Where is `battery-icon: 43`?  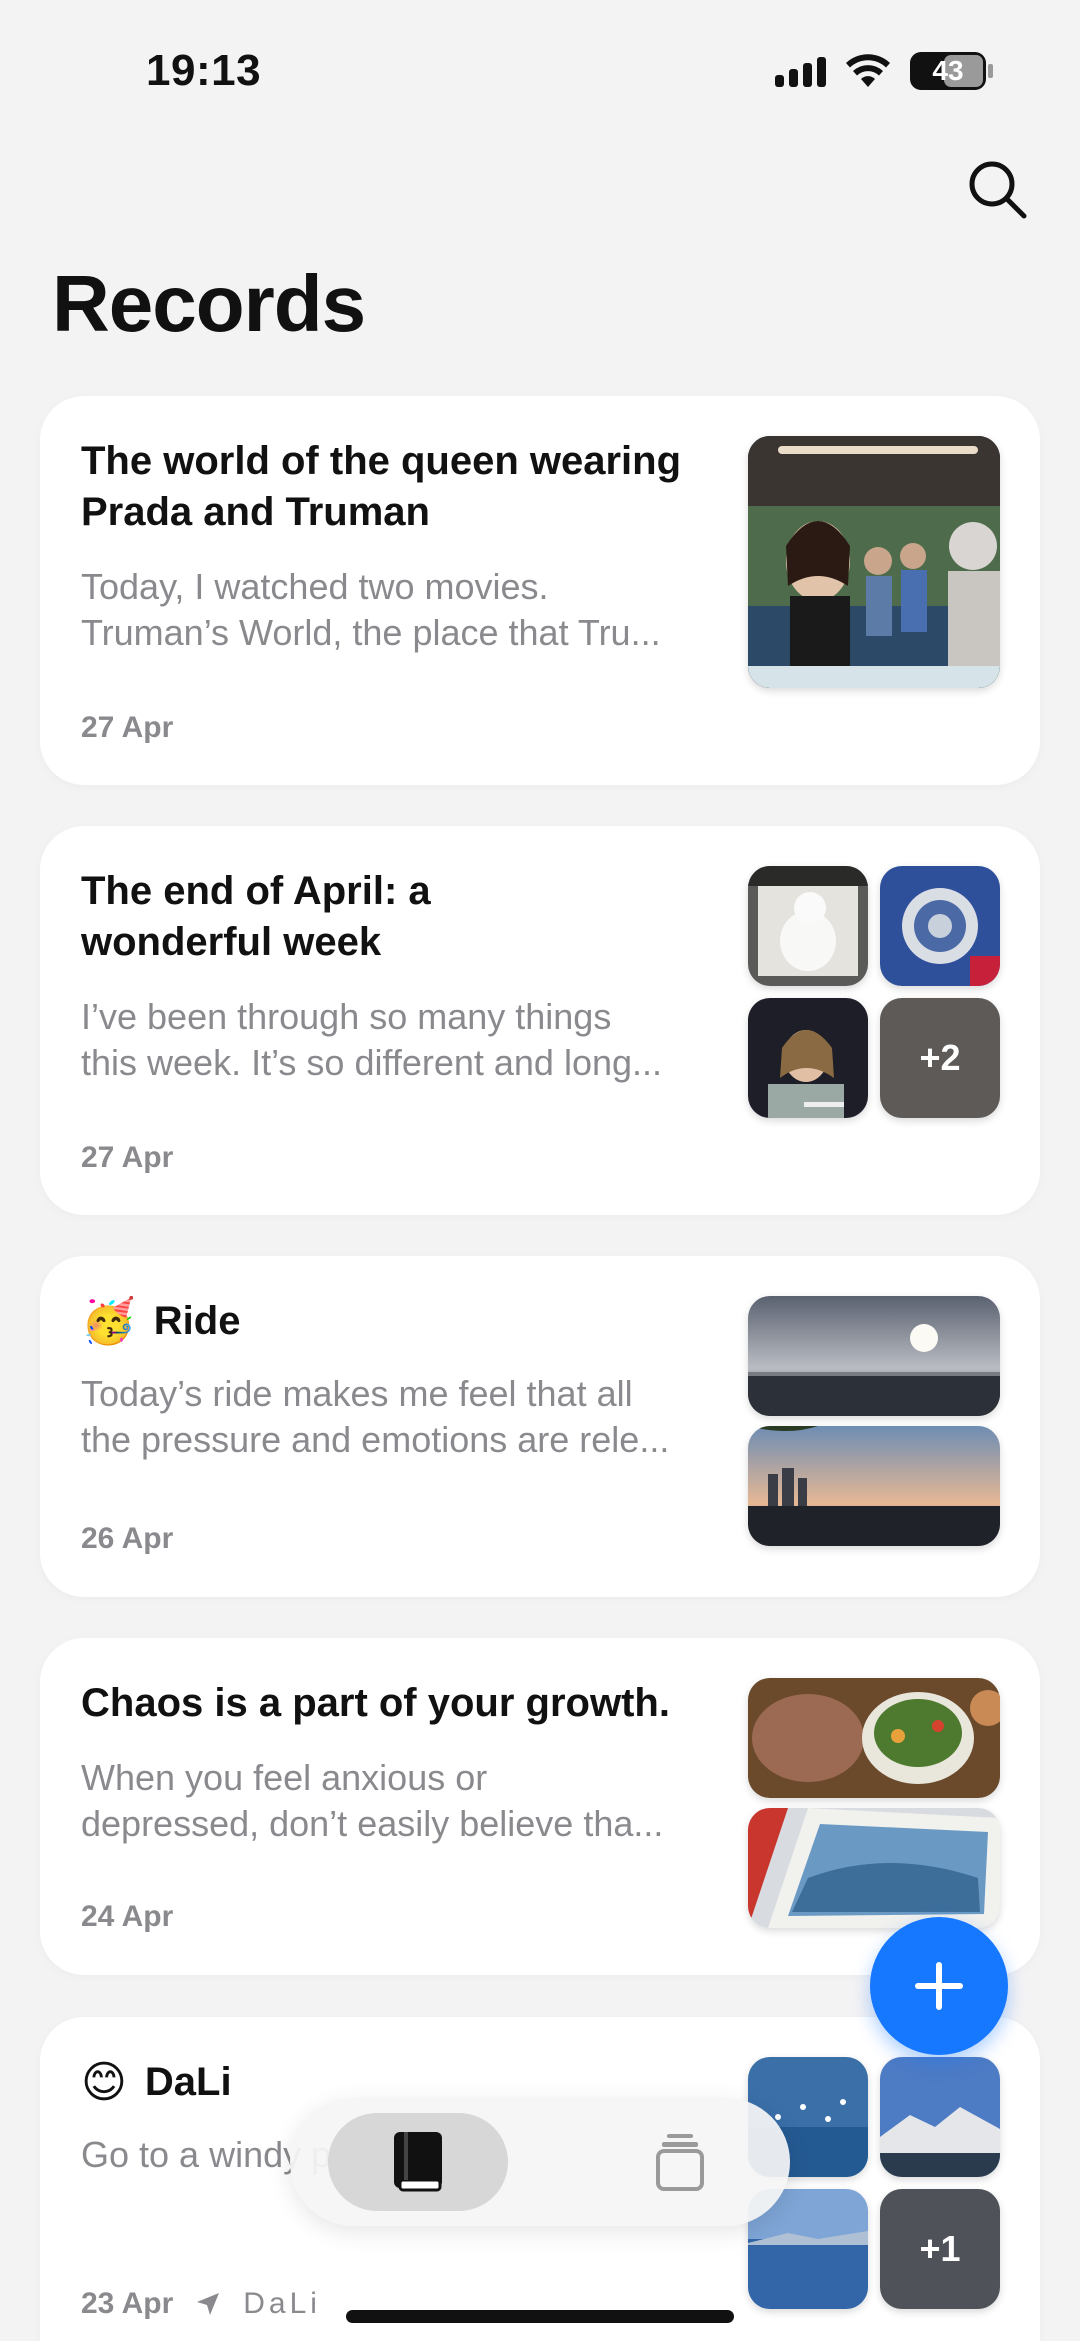
battery-icon: 43 is located at coordinates (951, 71).